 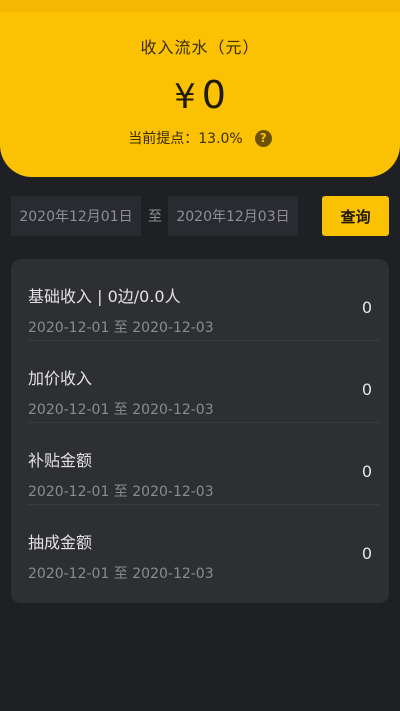 I want to click on income-amount: ¥0, so click(x=200, y=96).